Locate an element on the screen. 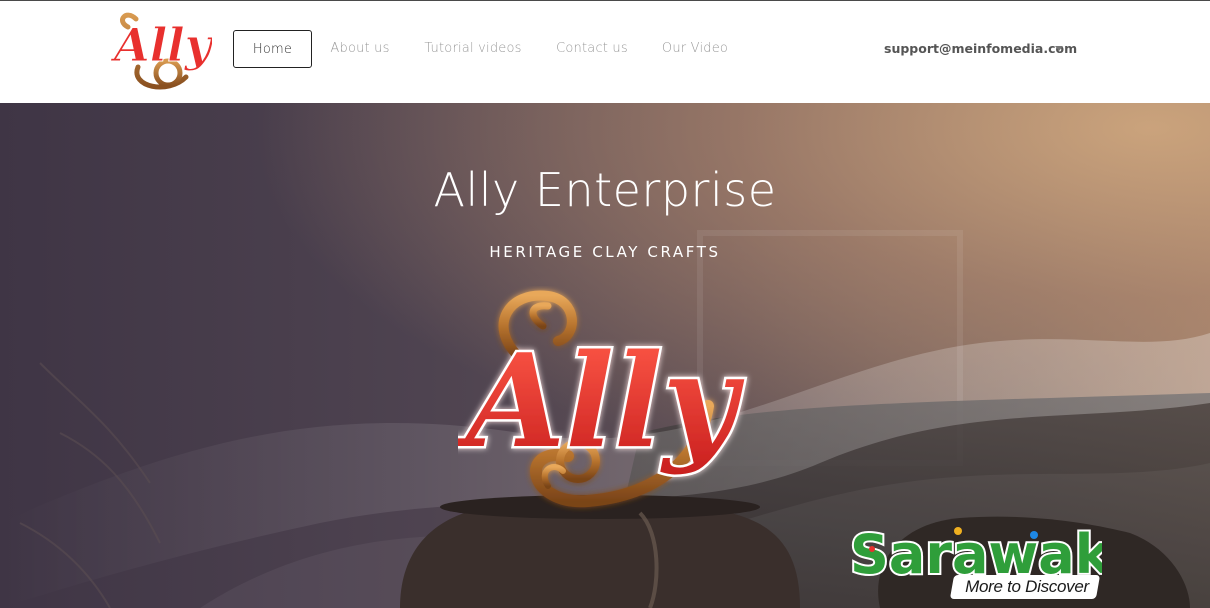  hero-subtitle: HERITAGE CLAY CRAFTS is located at coordinates (605, 252).